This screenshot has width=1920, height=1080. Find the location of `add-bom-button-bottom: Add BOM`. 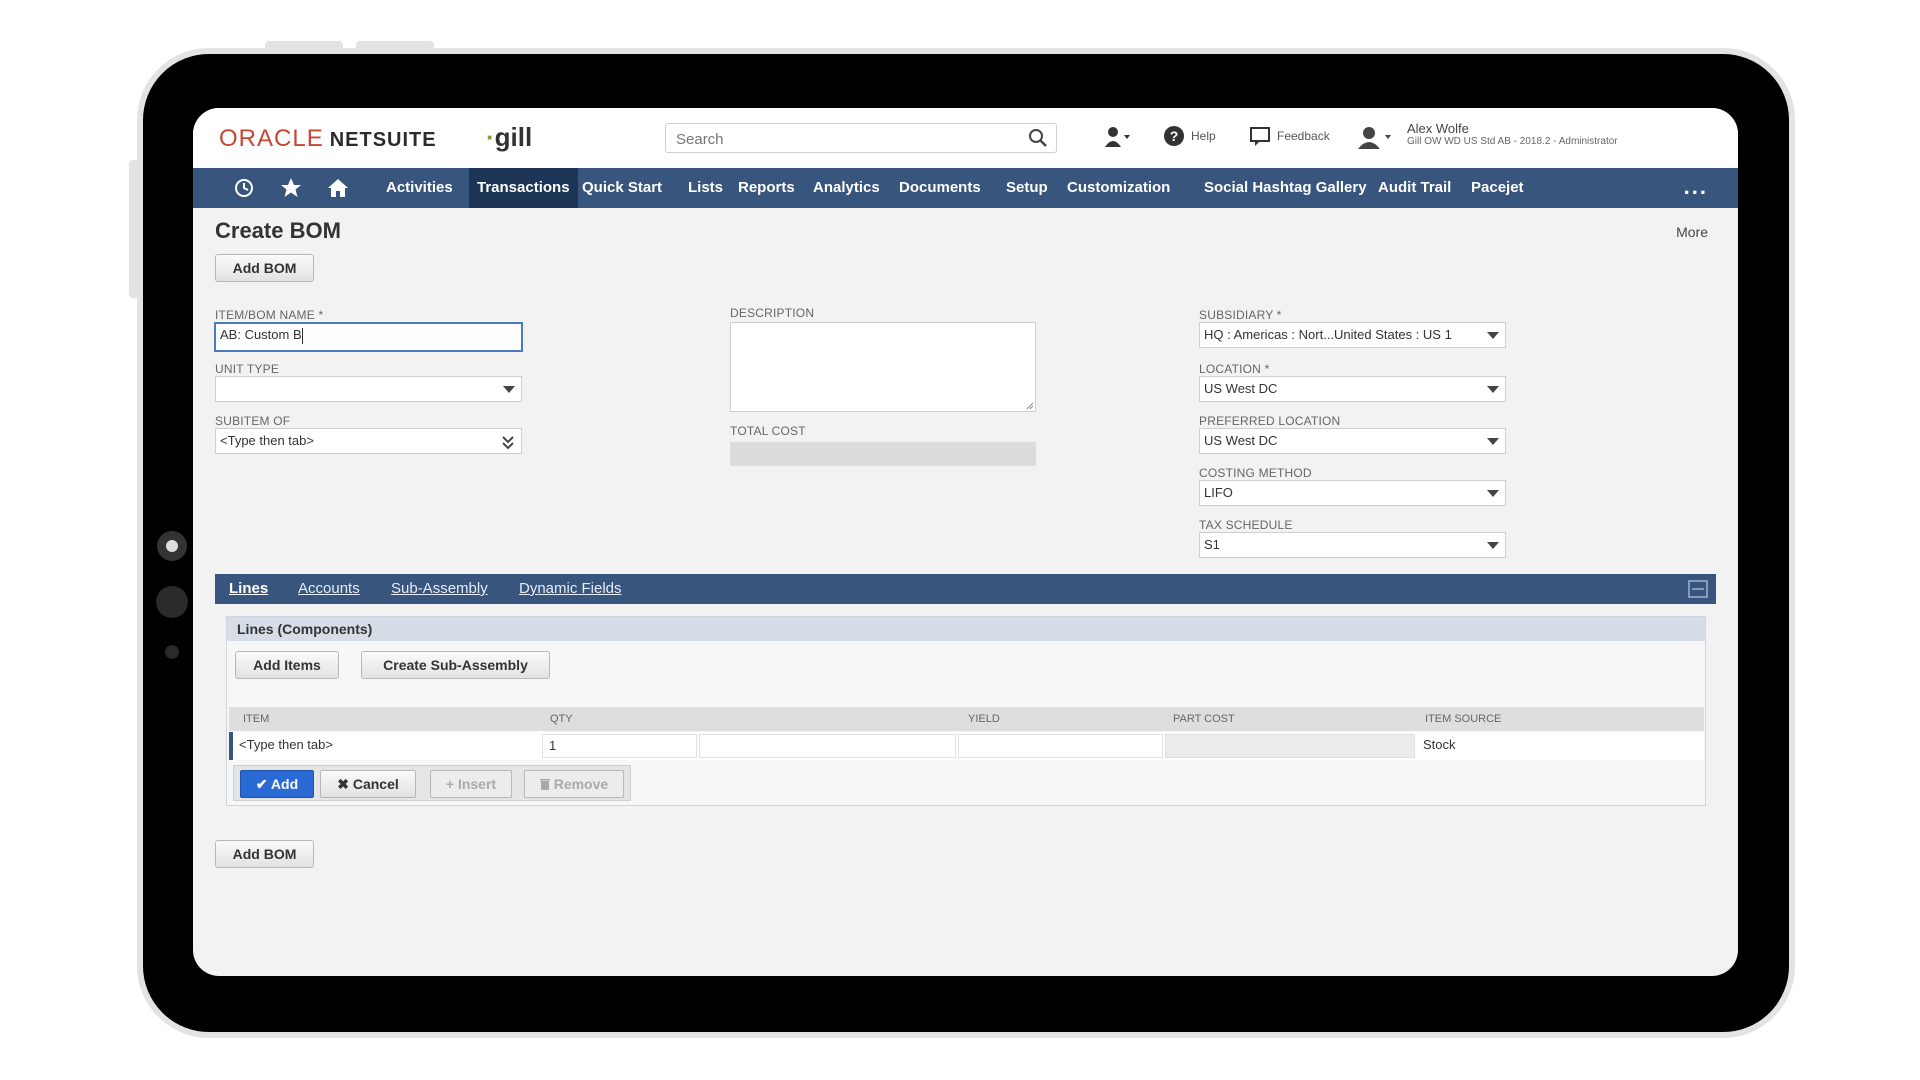

add-bom-button-bottom: Add BOM is located at coordinates (264, 854).